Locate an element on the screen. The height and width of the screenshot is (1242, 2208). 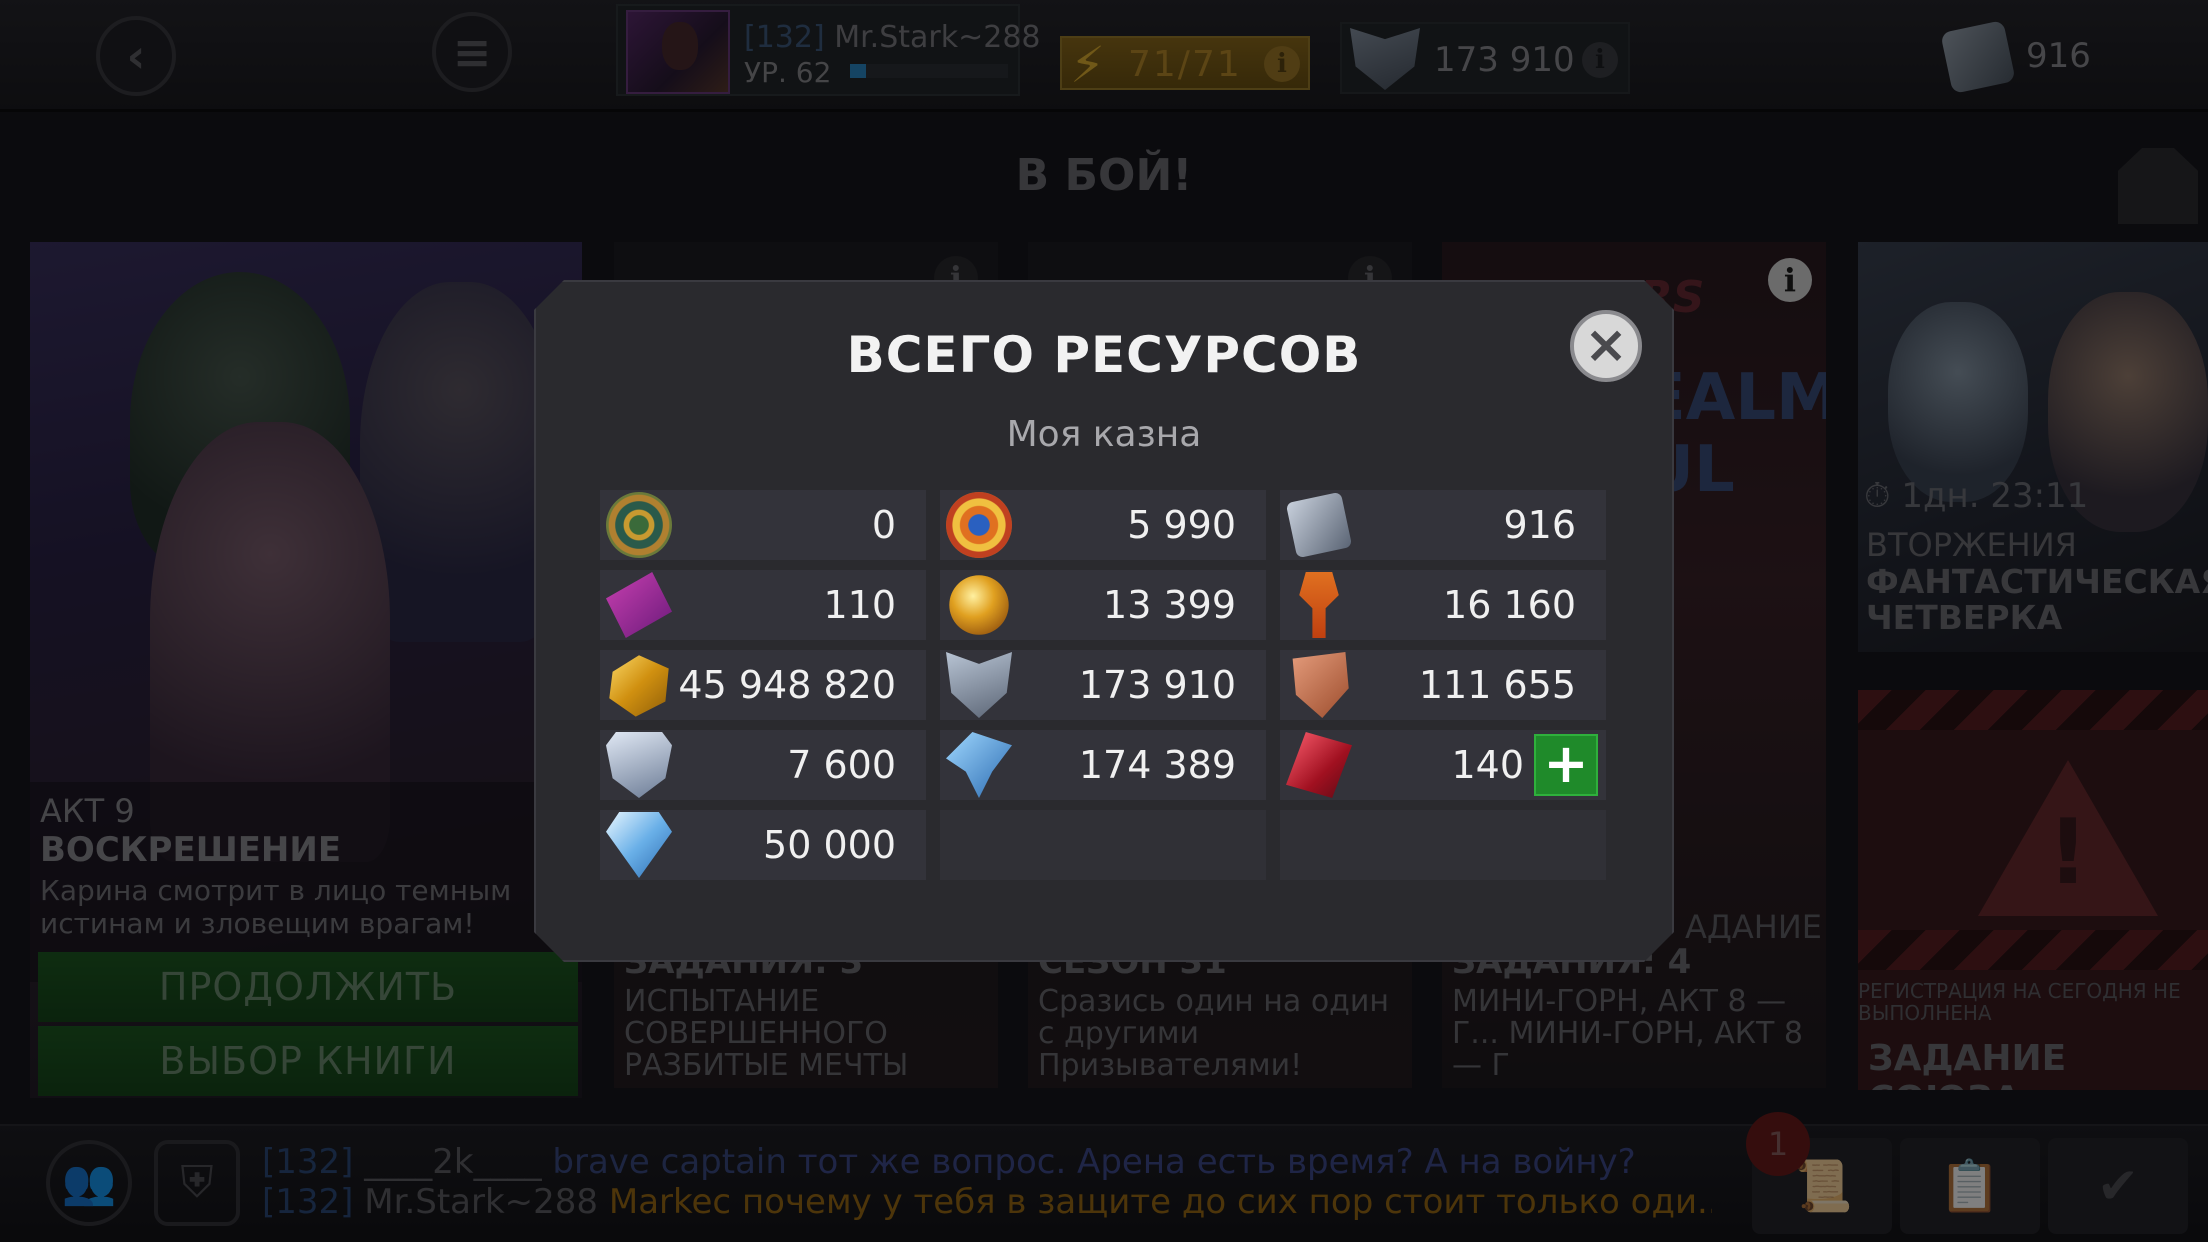
resource-red-crystal: 140 + is located at coordinates (1443, 765).